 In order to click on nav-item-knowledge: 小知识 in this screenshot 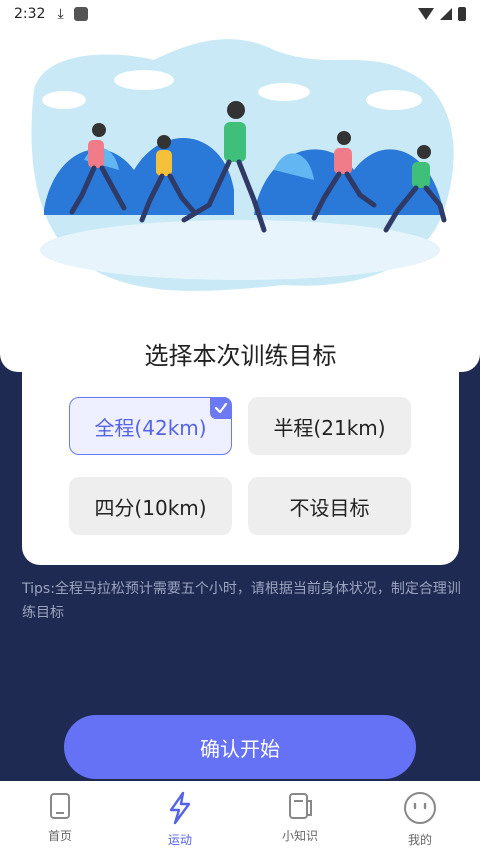, I will do `click(300, 818)`.